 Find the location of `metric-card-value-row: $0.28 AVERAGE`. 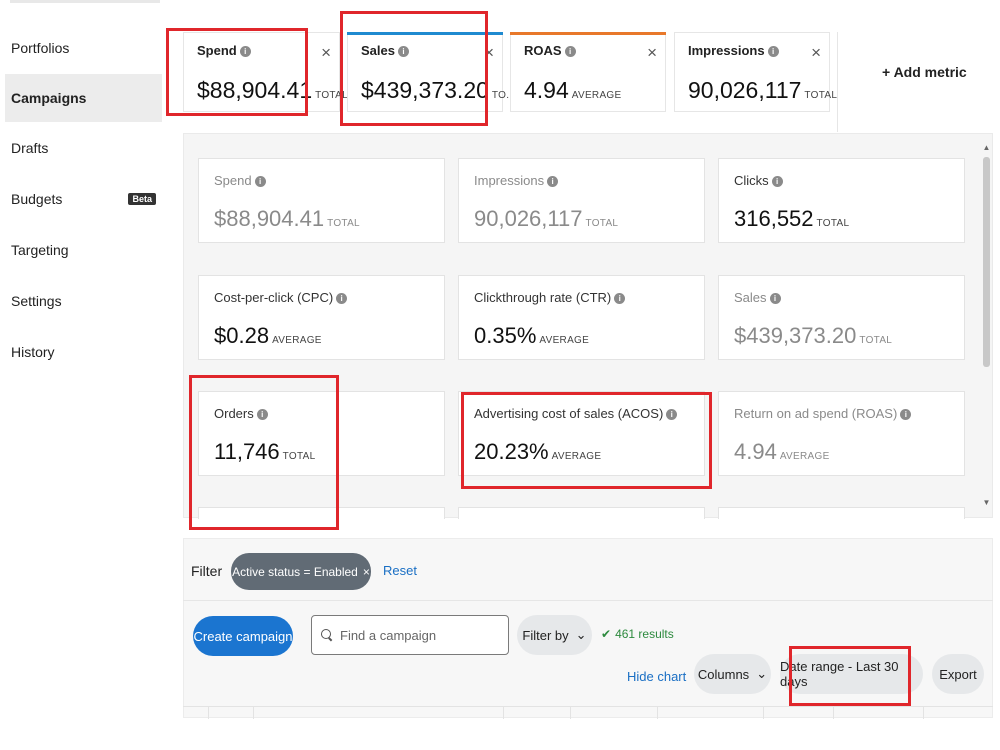

metric-card-value-row: $0.28 AVERAGE is located at coordinates (268, 336).